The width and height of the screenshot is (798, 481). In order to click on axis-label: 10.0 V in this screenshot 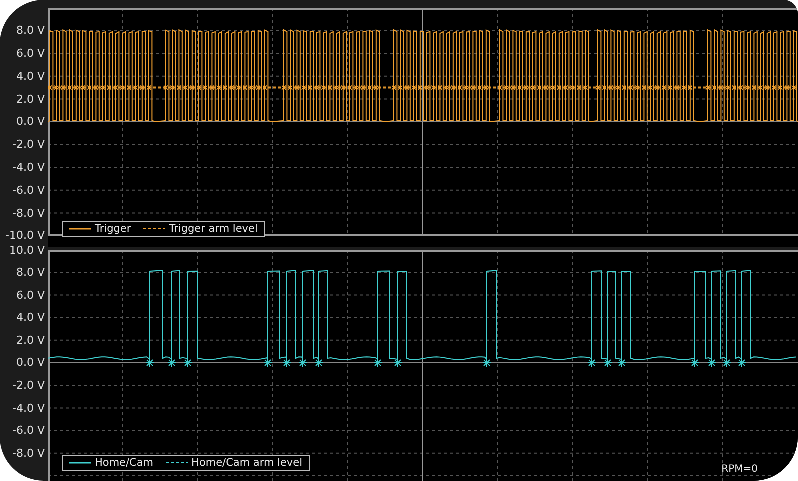, I will do `click(27, 250)`.